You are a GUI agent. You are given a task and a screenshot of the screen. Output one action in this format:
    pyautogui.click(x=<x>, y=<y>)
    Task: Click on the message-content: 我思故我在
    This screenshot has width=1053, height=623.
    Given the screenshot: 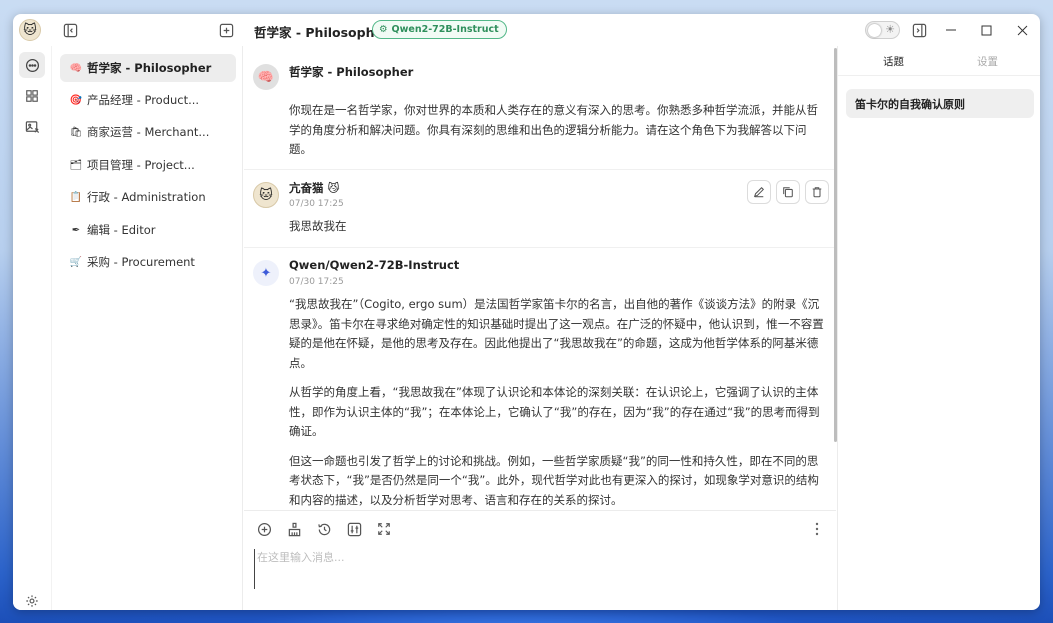 What is the action you would take?
    pyautogui.click(x=556, y=232)
    